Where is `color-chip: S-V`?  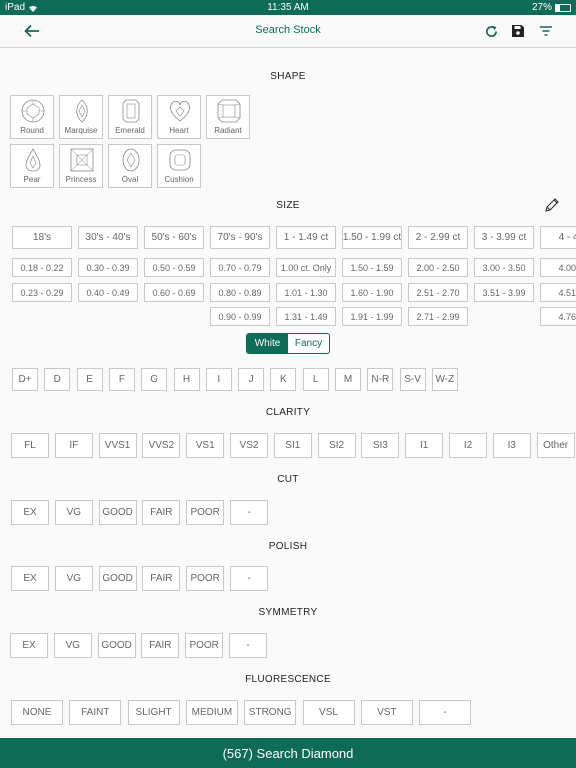
color-chip: S-V is located at coordinates (412, 379).